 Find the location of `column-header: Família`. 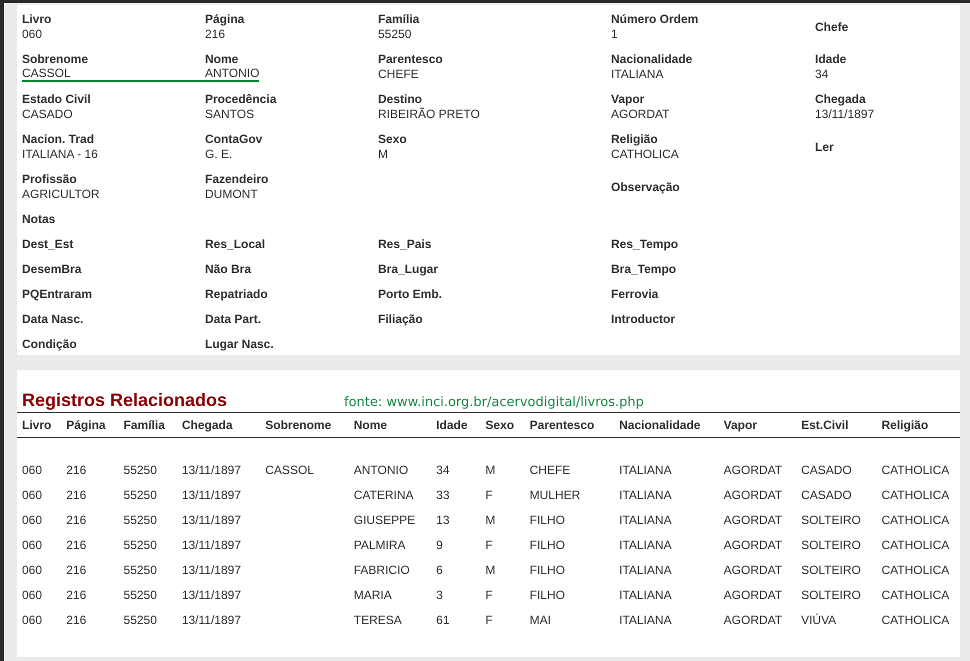

column-header: Família is located at coordinates (147, 425).